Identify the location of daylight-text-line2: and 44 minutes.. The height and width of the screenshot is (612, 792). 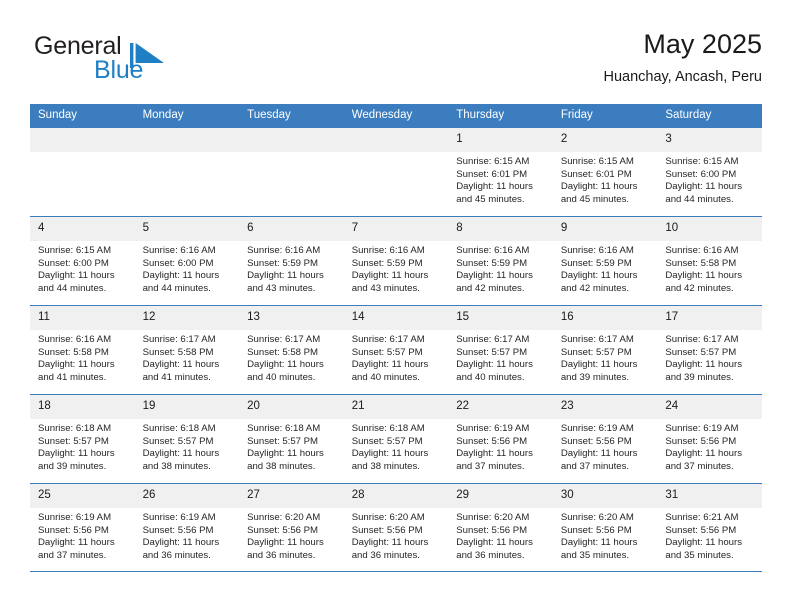
(72, 288).